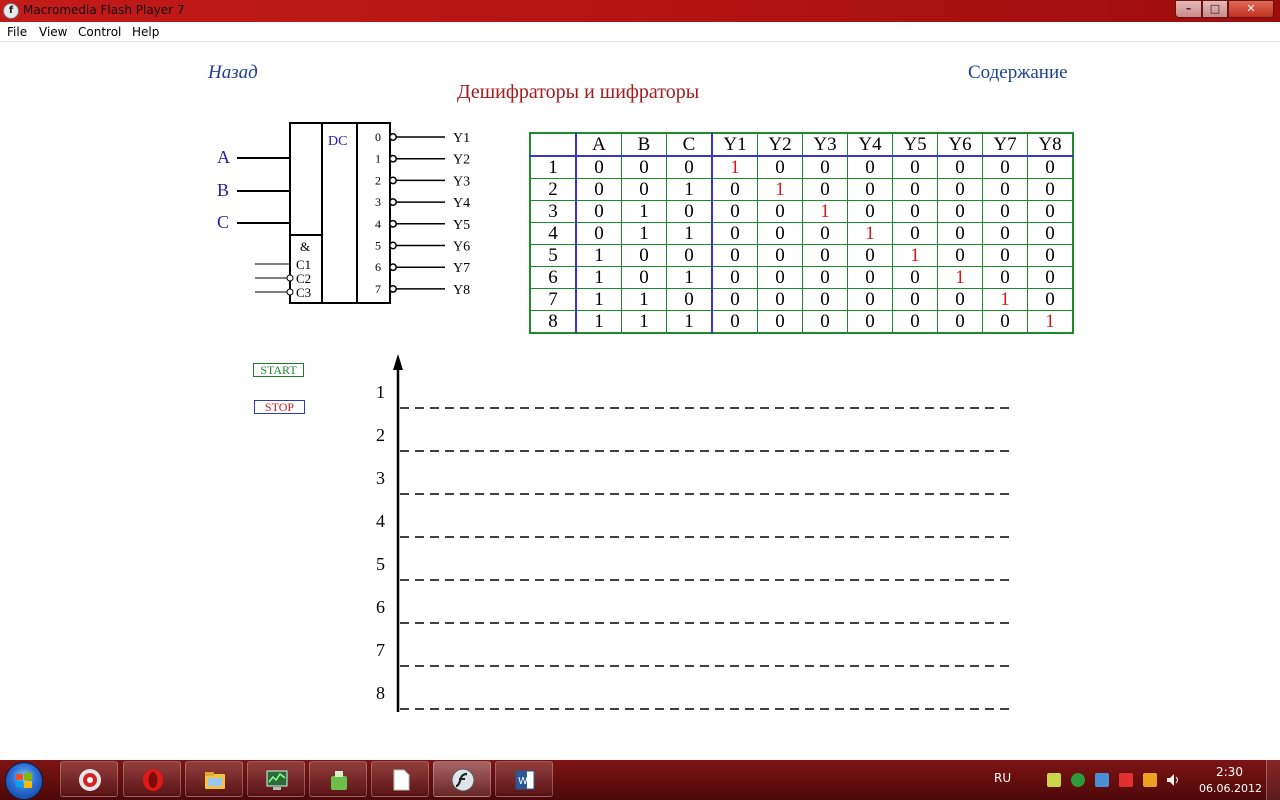 This screenshot has height=800, width=1280. What do you see at coordinates (1002, 778) in the screenshot?
I see `language-indicator: RU` at bounding box center [1002, 778].